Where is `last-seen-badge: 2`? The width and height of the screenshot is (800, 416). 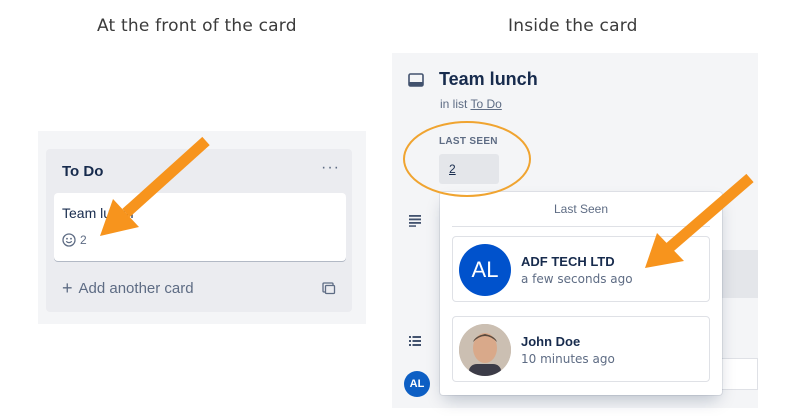
last-seen-badge: 2 is located at coordinates (74, 240).